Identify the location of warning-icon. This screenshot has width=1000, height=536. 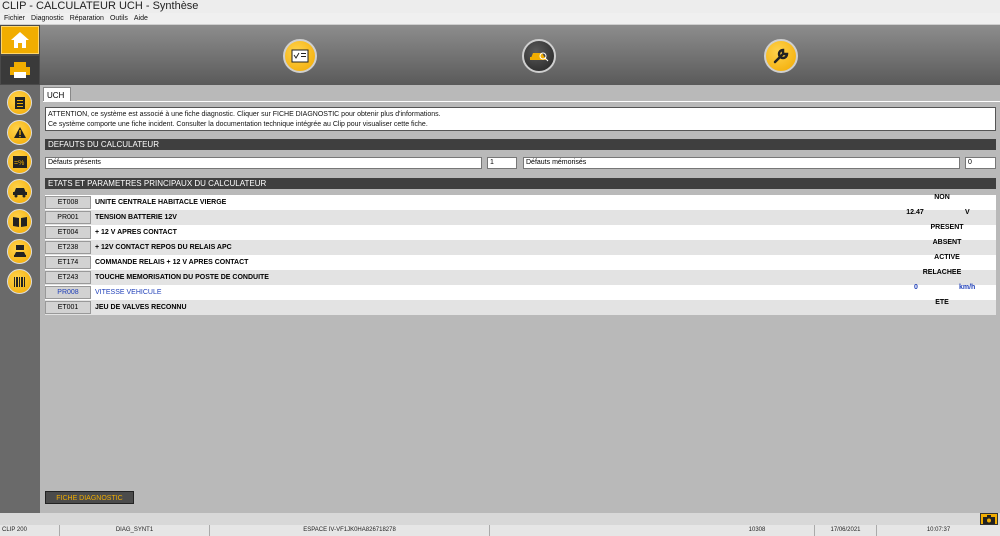
(19, 132).